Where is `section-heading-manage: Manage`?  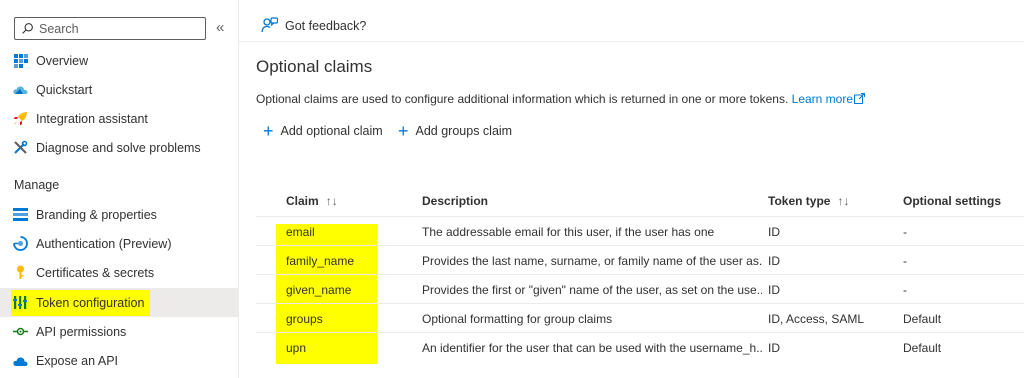 section-heading-manage: Manage is located at coordinates (37, 185).